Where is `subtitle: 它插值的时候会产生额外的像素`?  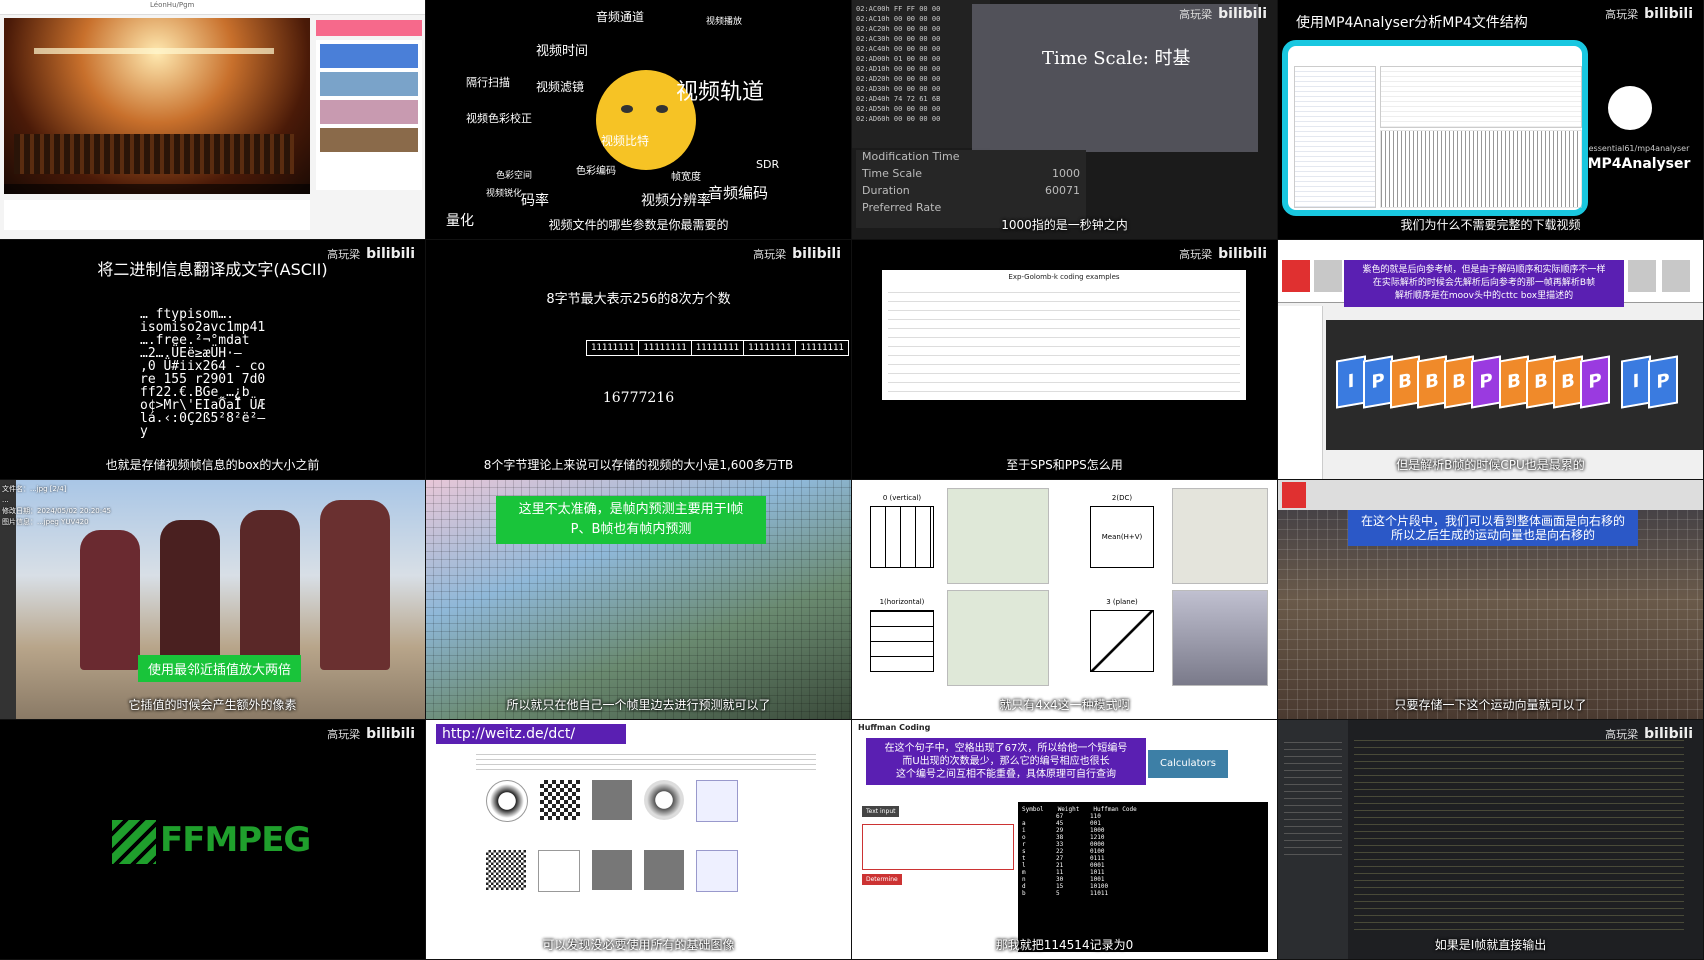 subtitle: 它插值的时候会产生额外的像素 is located at coordinates (212, 705).